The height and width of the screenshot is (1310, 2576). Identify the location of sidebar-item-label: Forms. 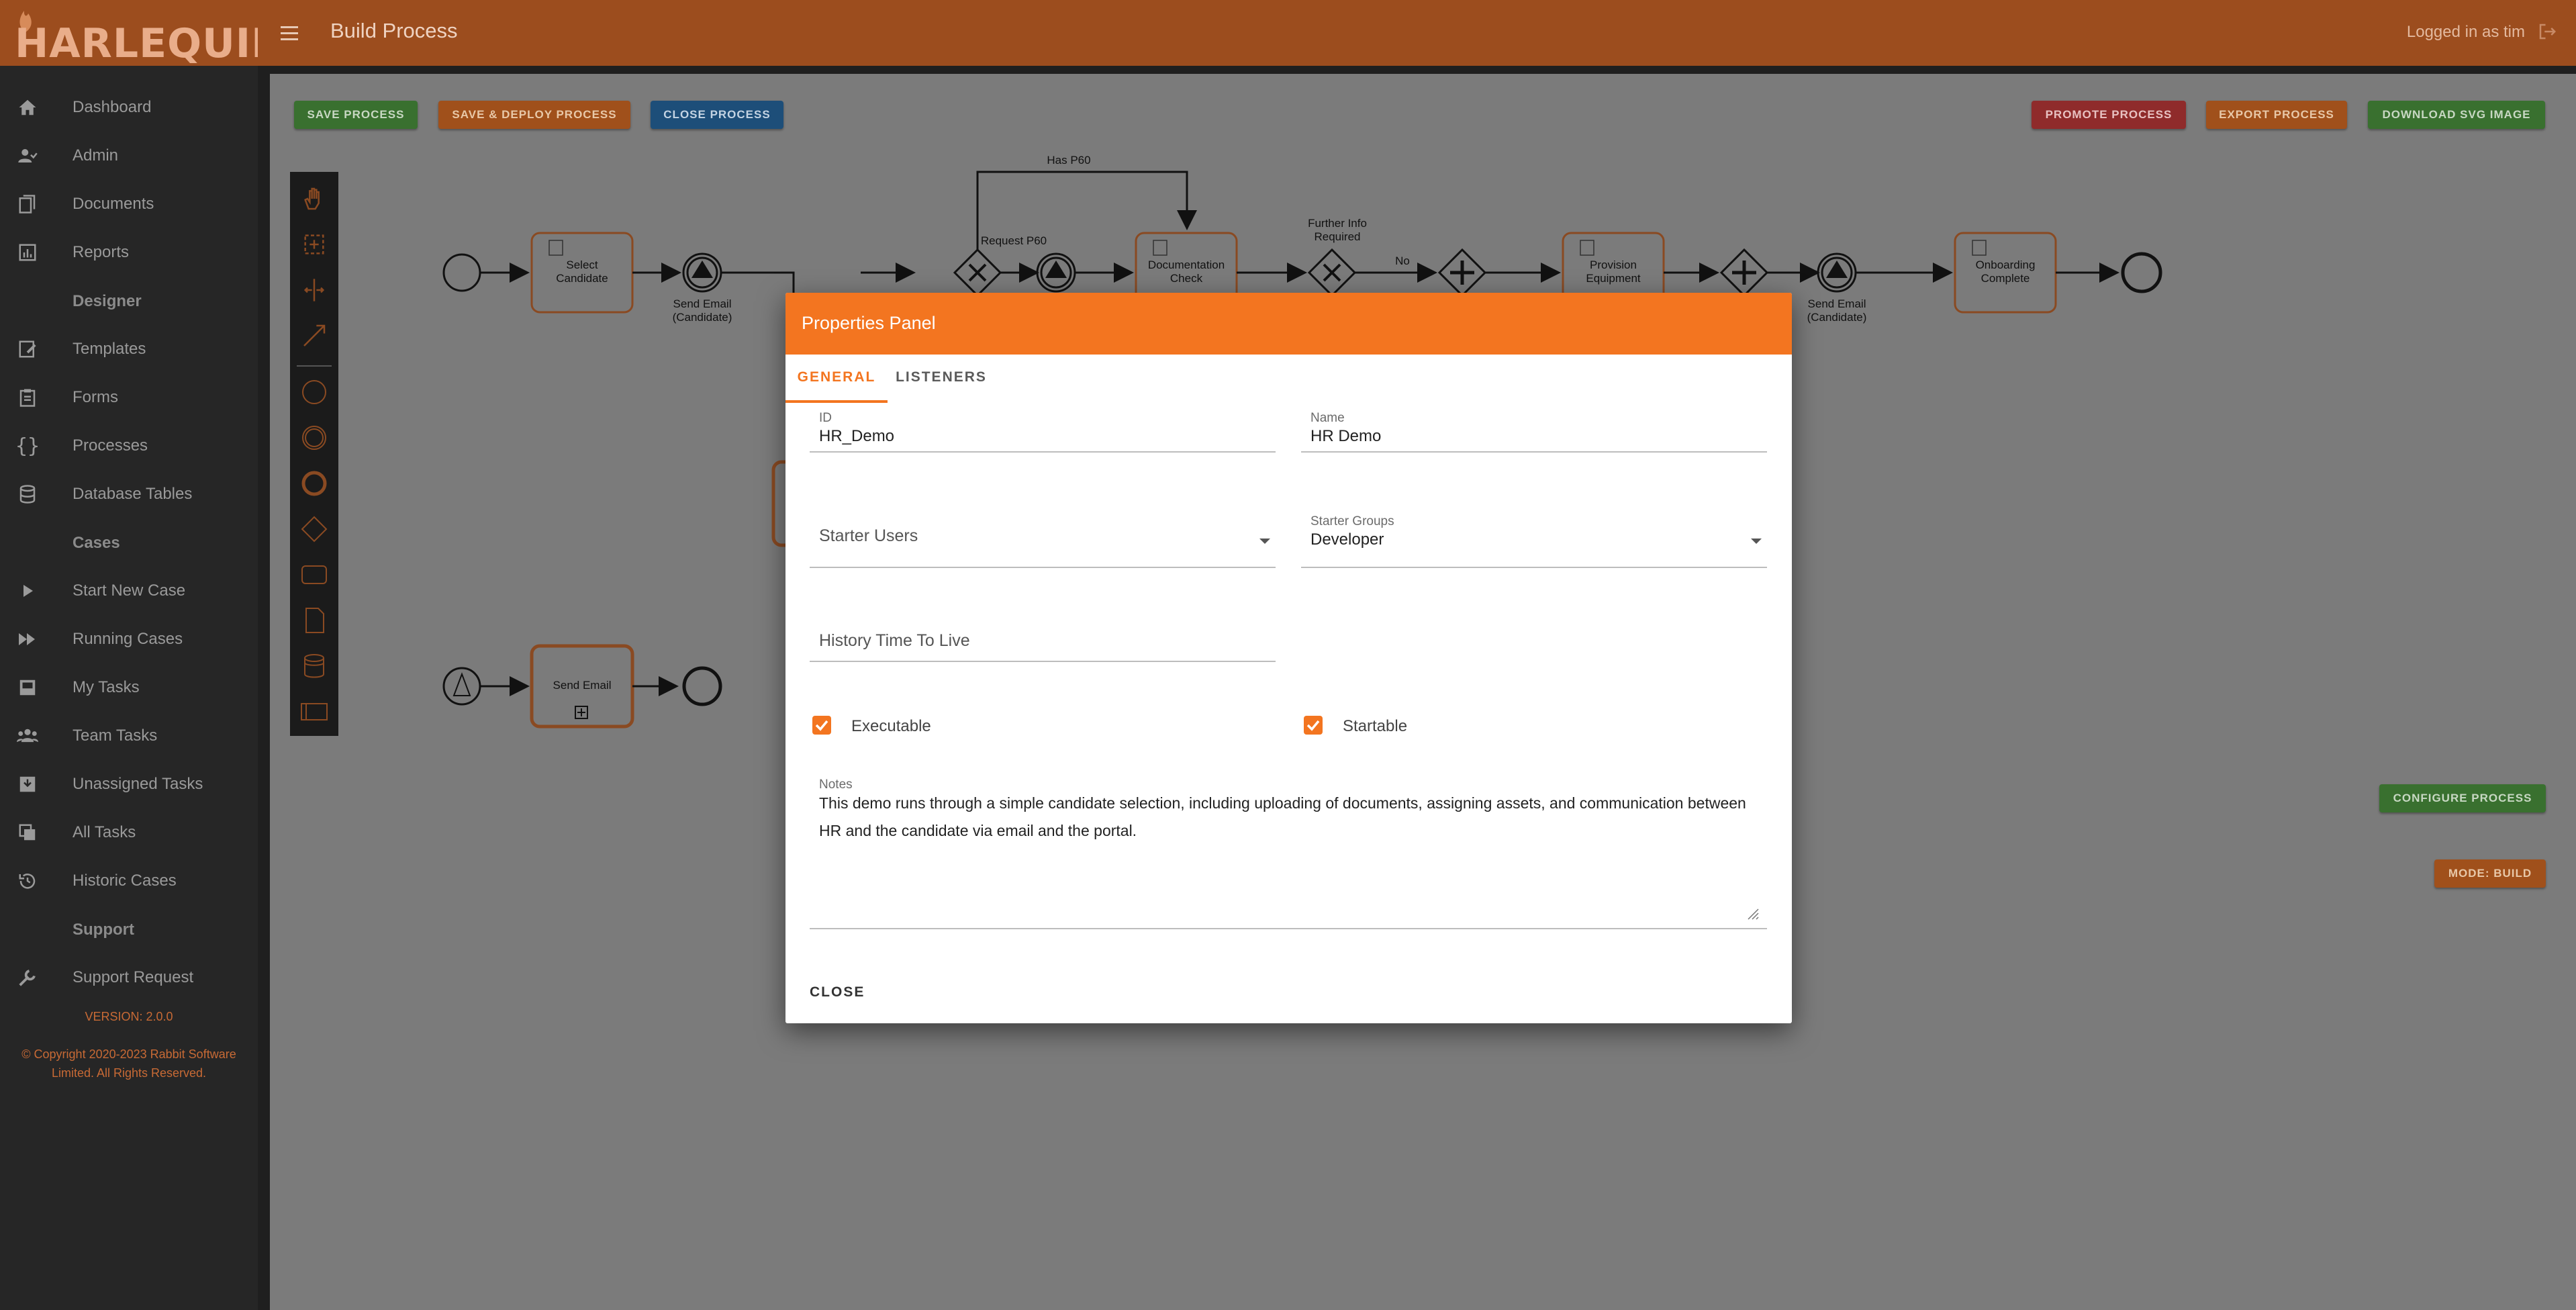
(95, 397).